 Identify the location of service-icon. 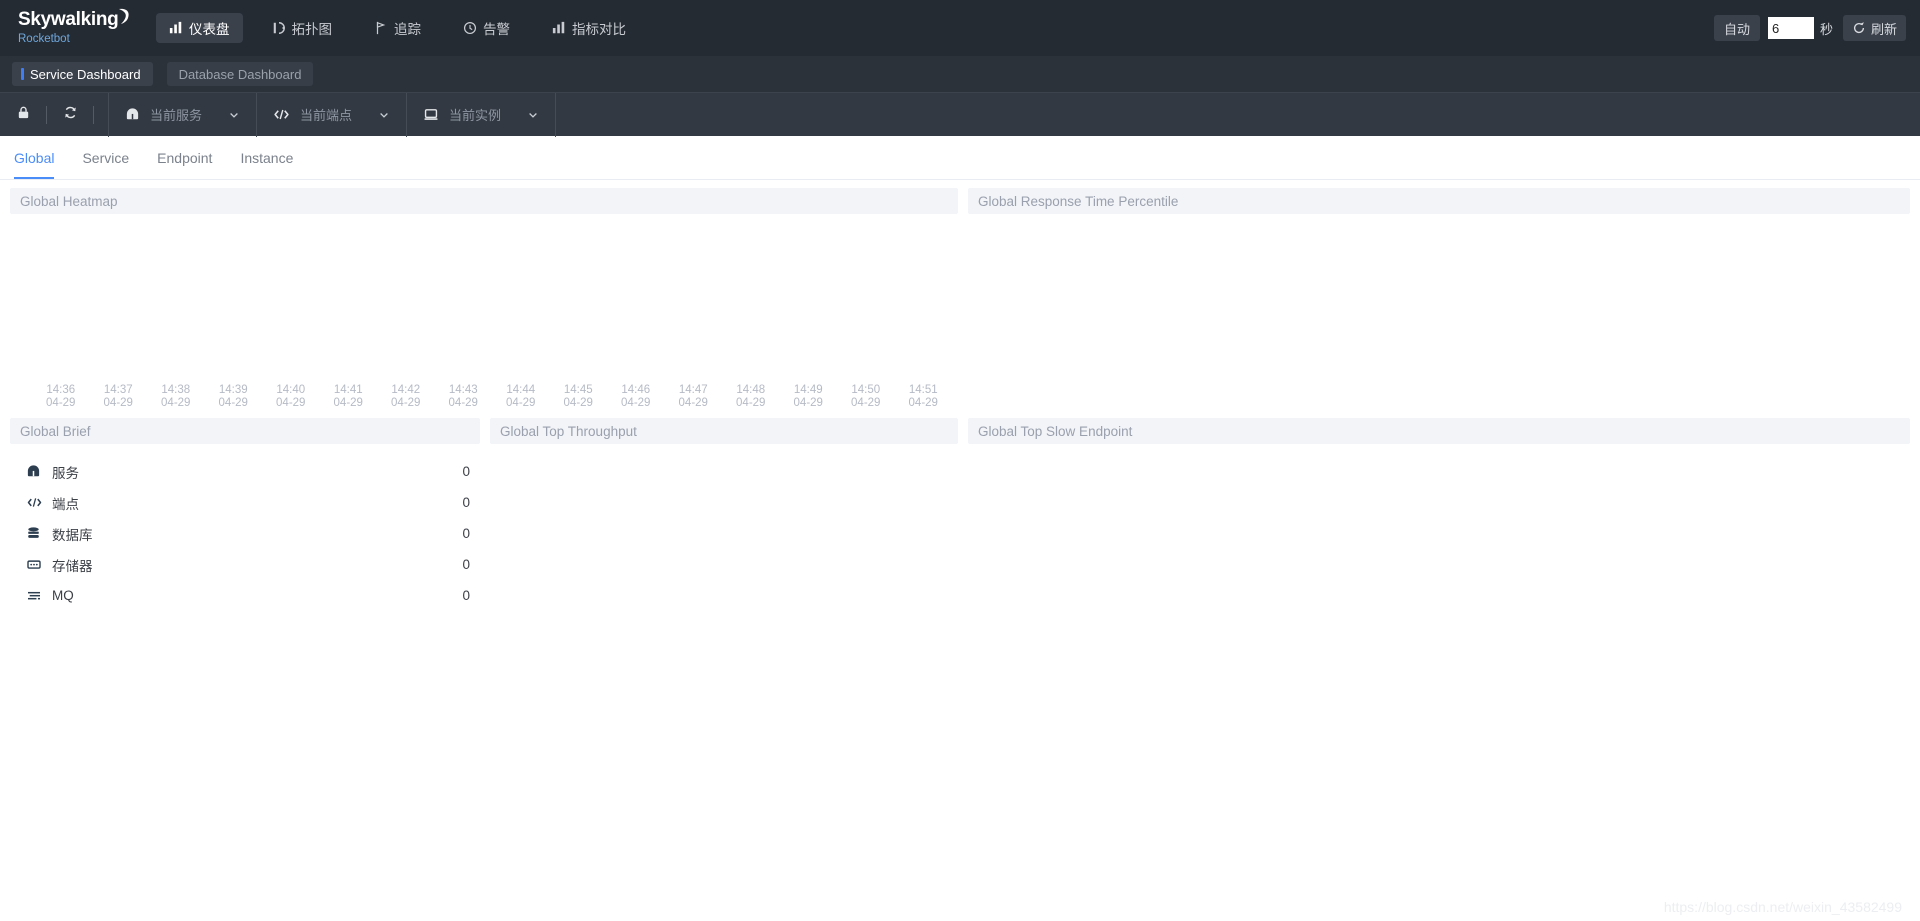
(39, 471).